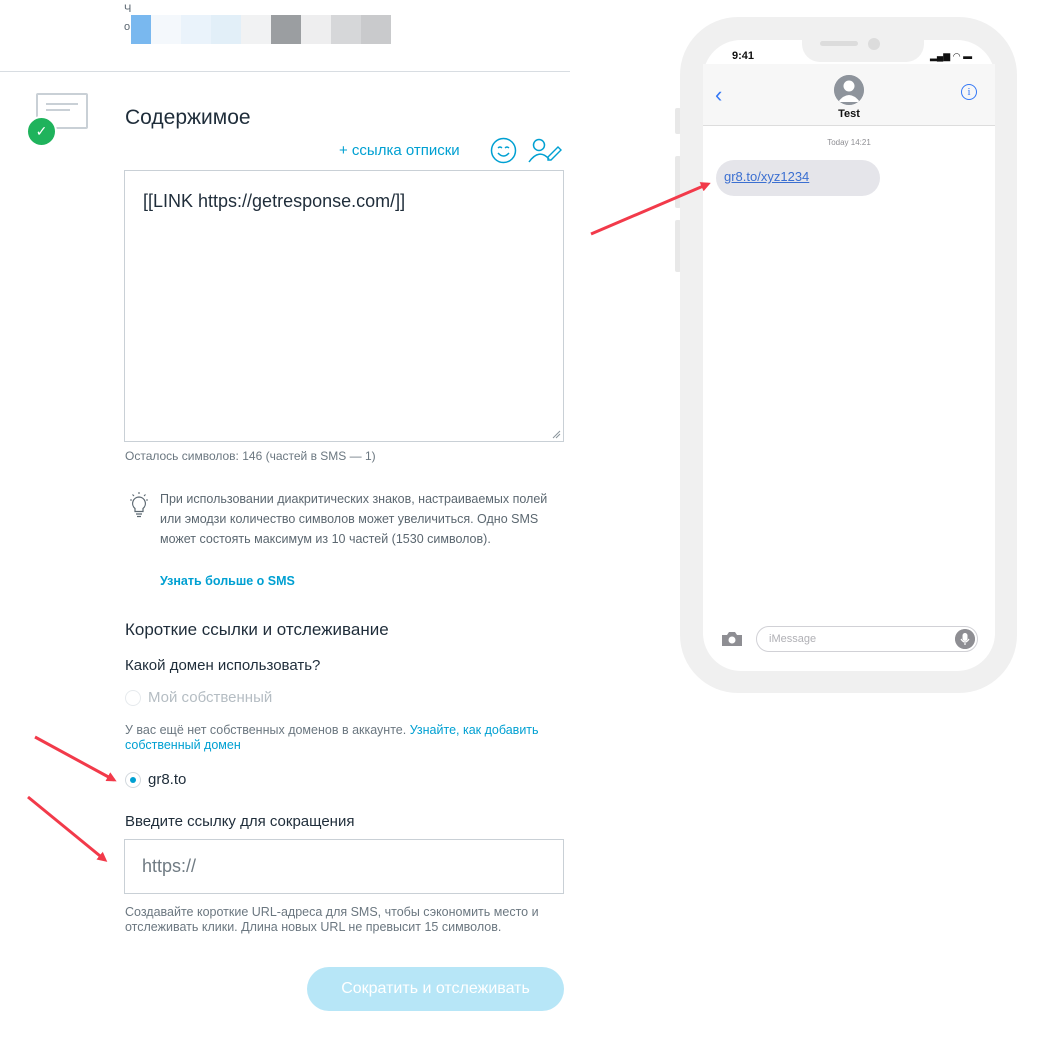  I want to click on top-letter-2: о, so click(127, 27).